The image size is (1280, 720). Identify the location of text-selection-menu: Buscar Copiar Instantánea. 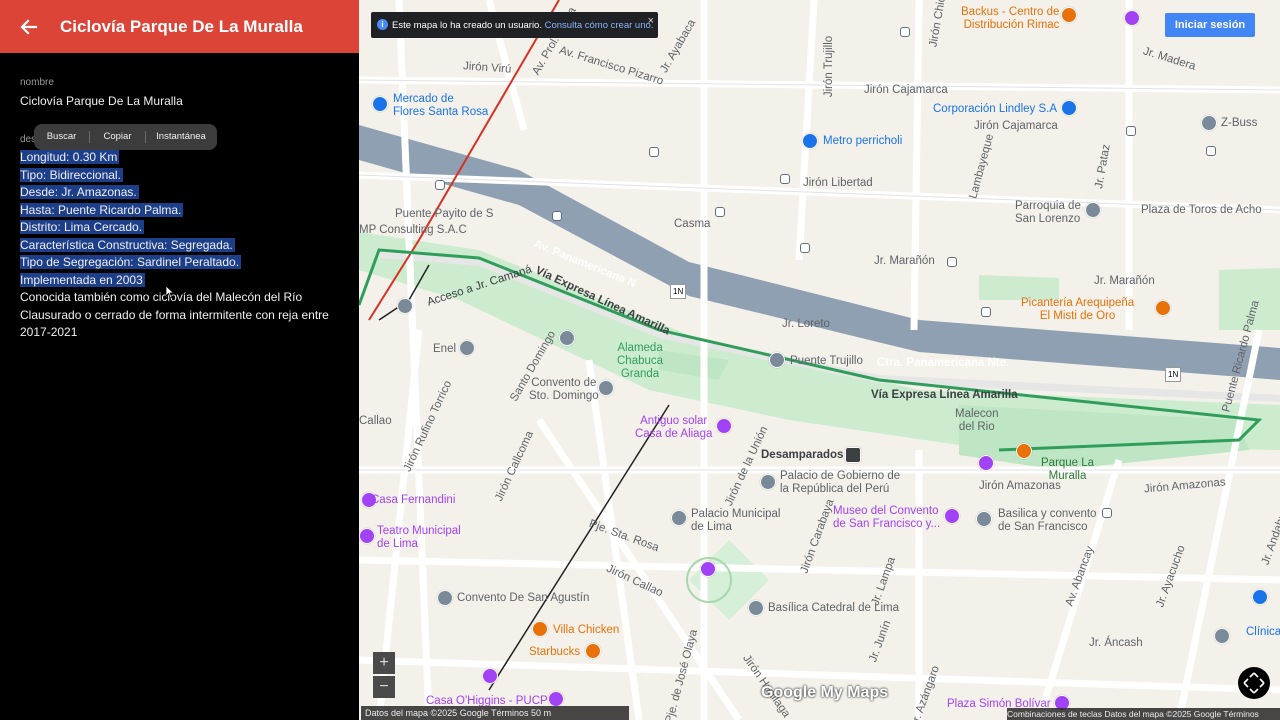
(125, 137).